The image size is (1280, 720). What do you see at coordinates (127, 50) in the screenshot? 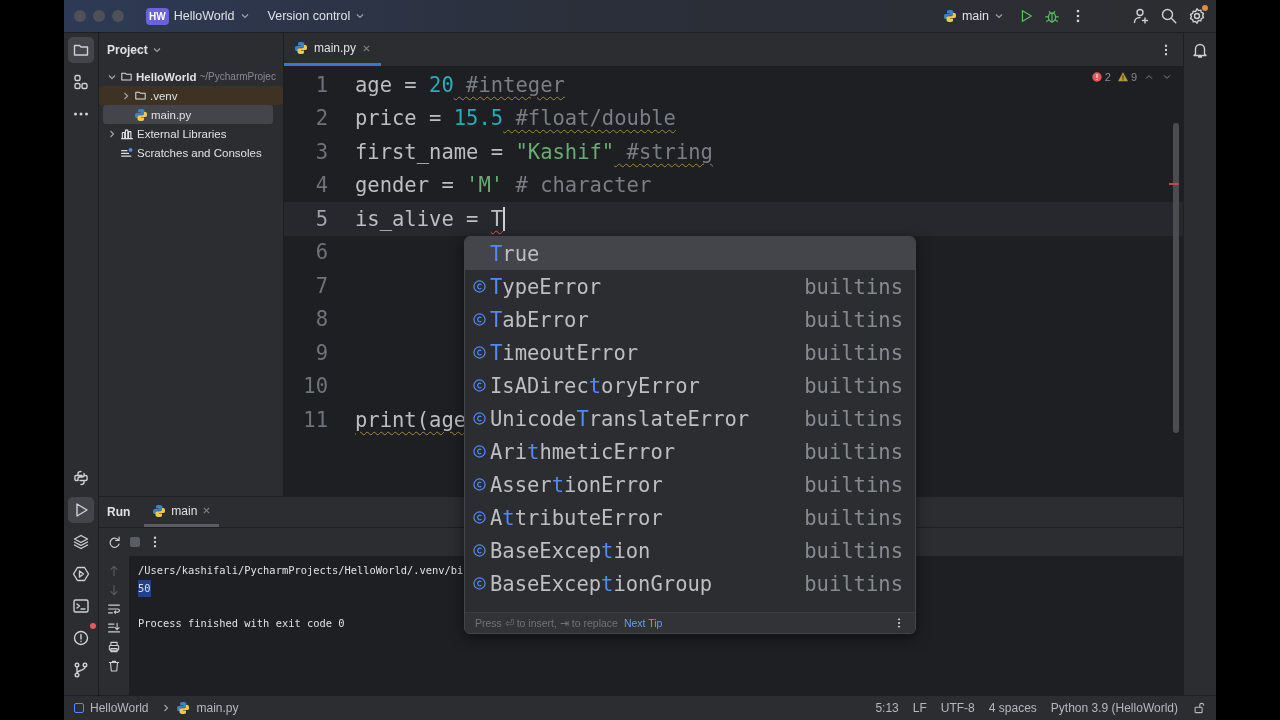
I see `panel-title: Project` at bounding box center [127, 50].